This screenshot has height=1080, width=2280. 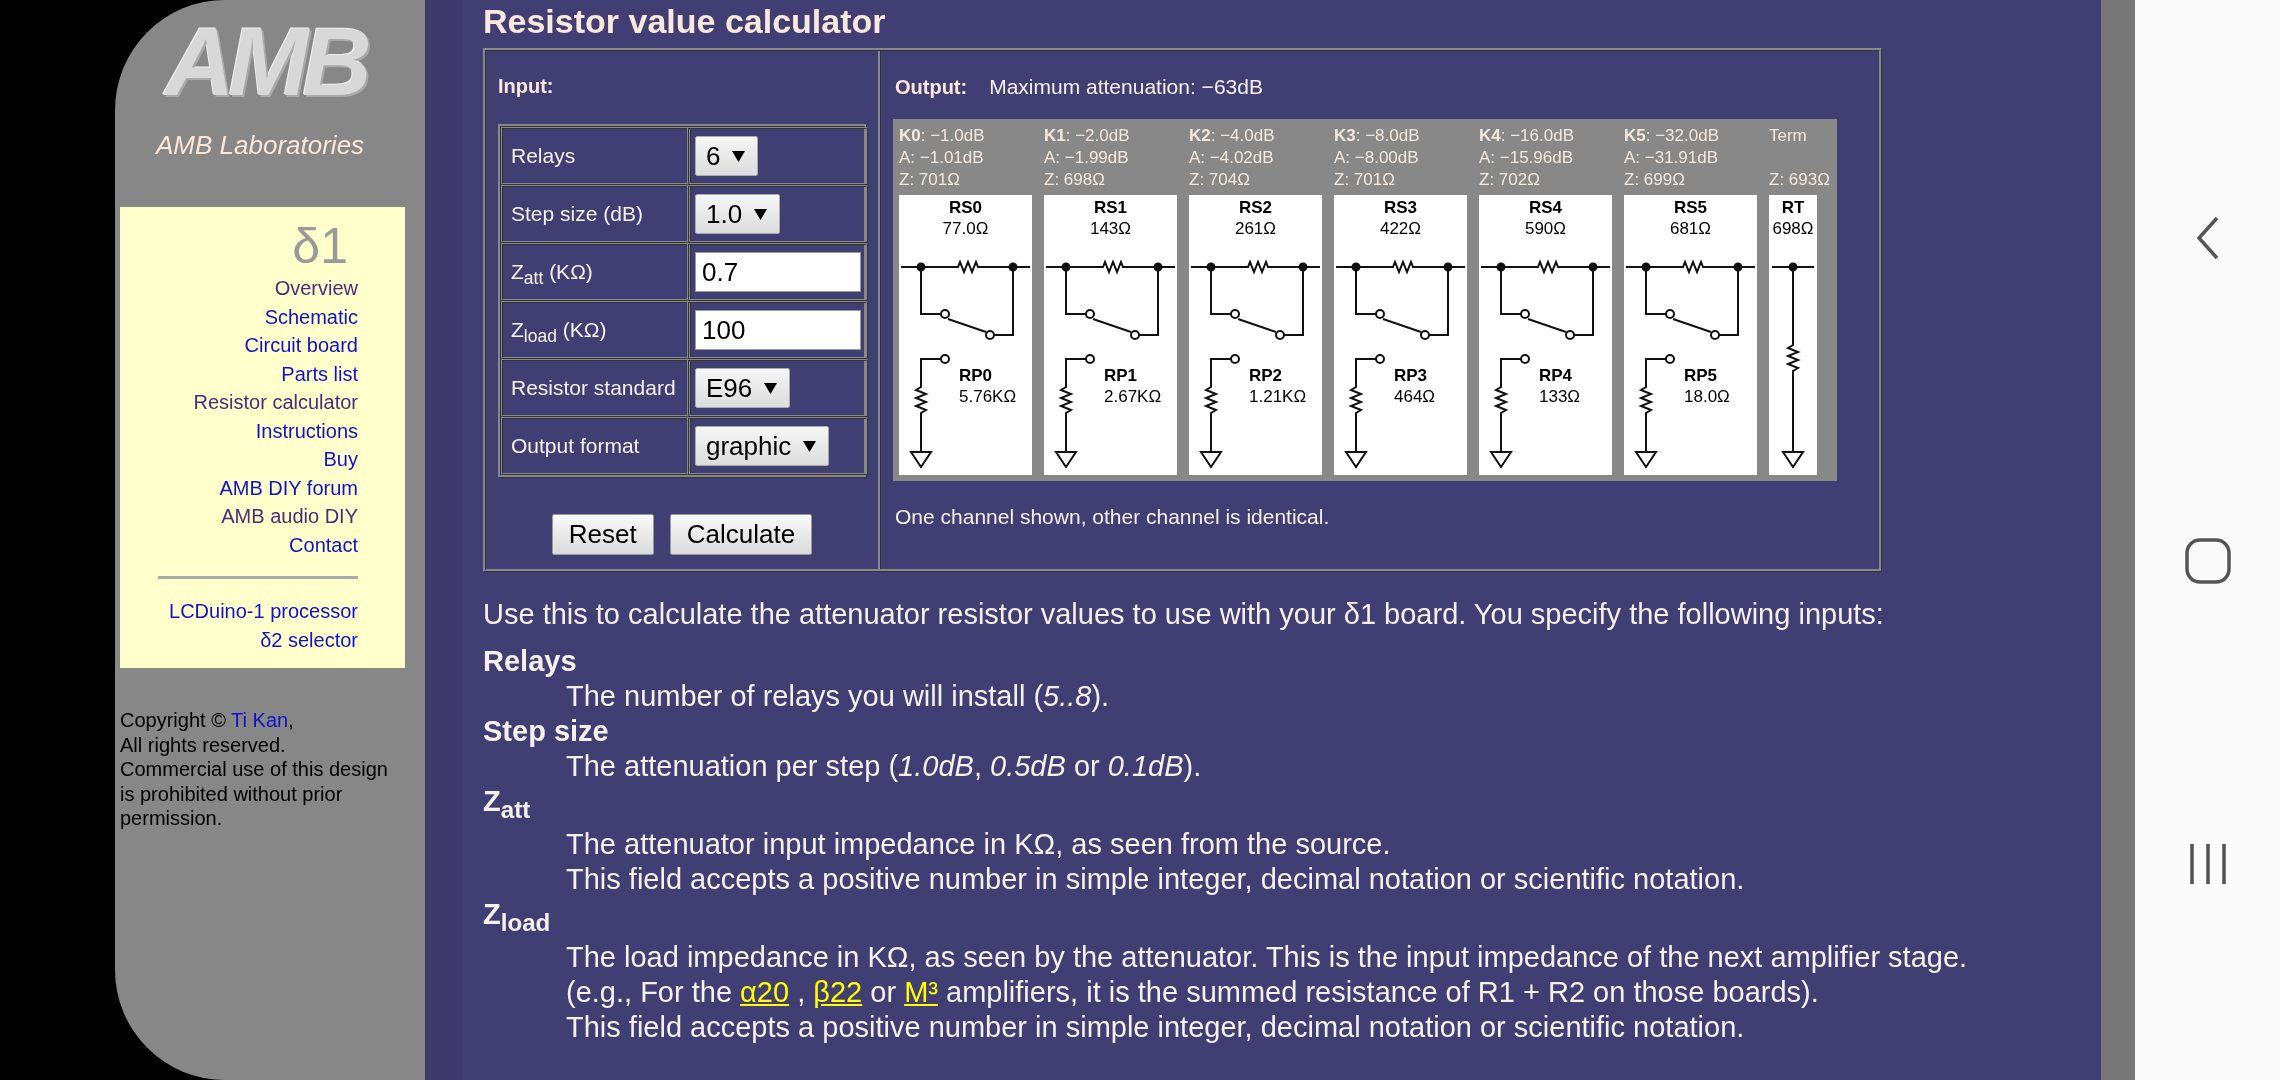 I want to click on stage-attenuation: A: −8.00dB, so click(x=1377, y=158).